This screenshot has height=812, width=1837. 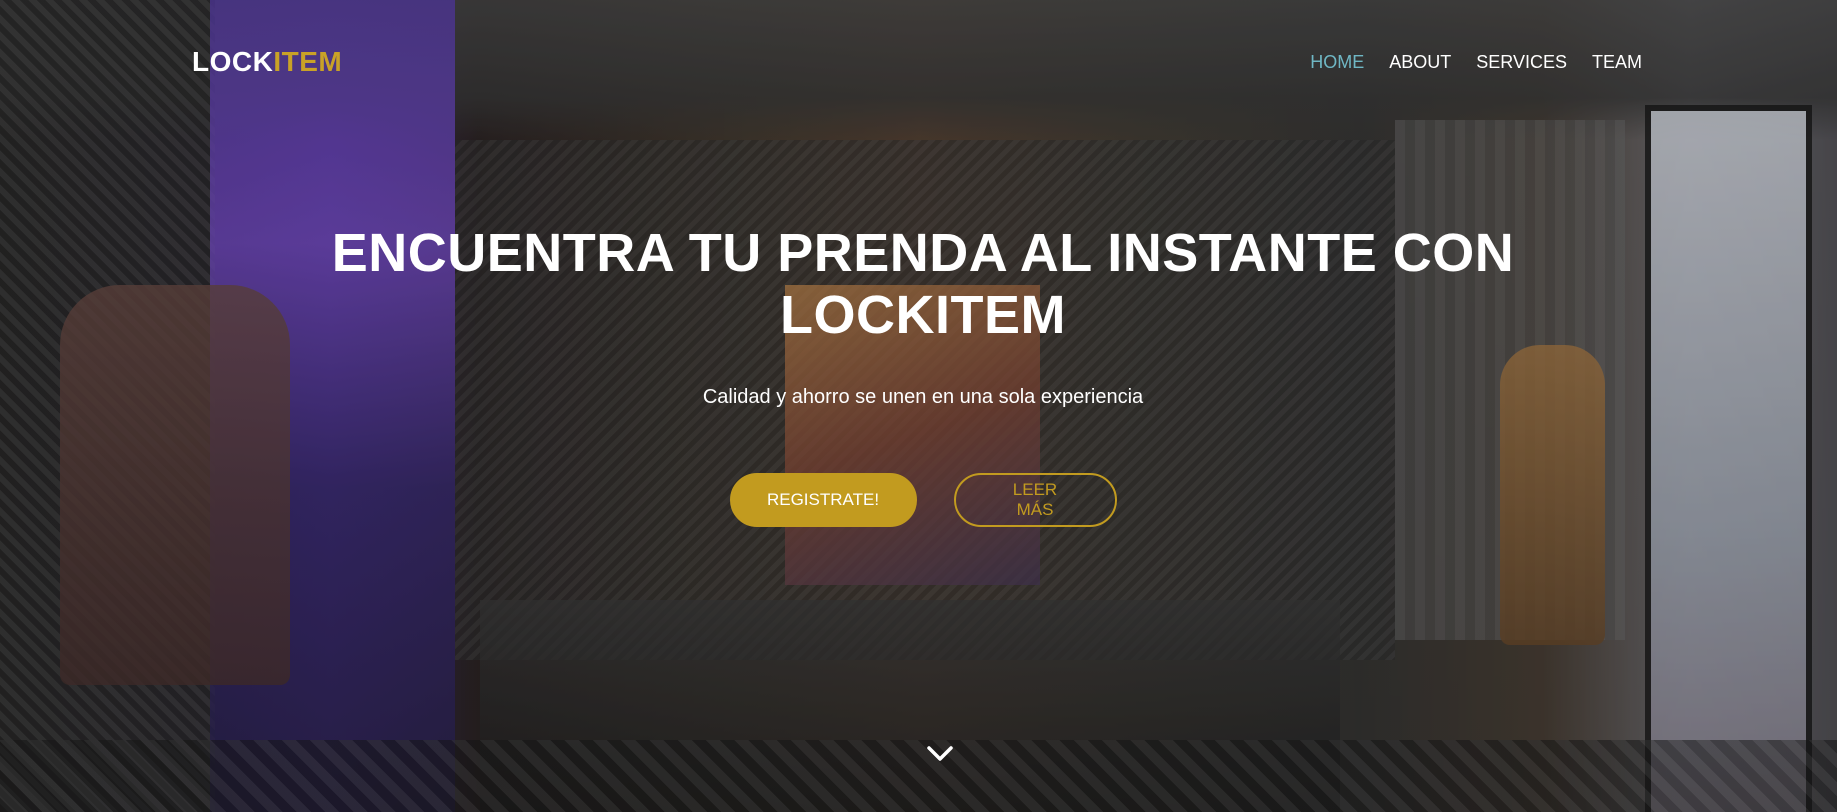 I want to click on main-nav: HOME ABOUT SERVICES TEAM, so click(x=1476, y=62).